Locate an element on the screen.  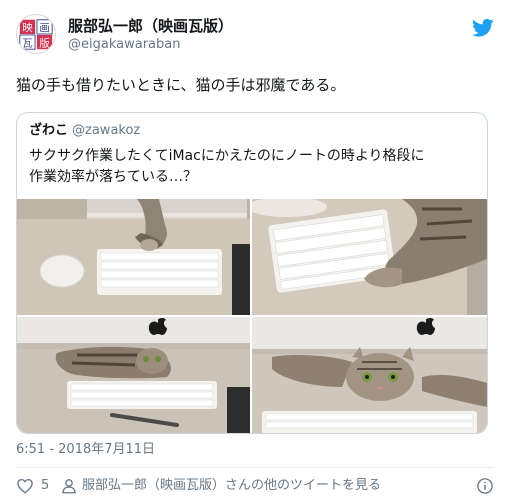
tweet-footer: 5 服部弘一郎（映画瓦版）さんの他のツイートを見る is located at coordinates (255, 486).